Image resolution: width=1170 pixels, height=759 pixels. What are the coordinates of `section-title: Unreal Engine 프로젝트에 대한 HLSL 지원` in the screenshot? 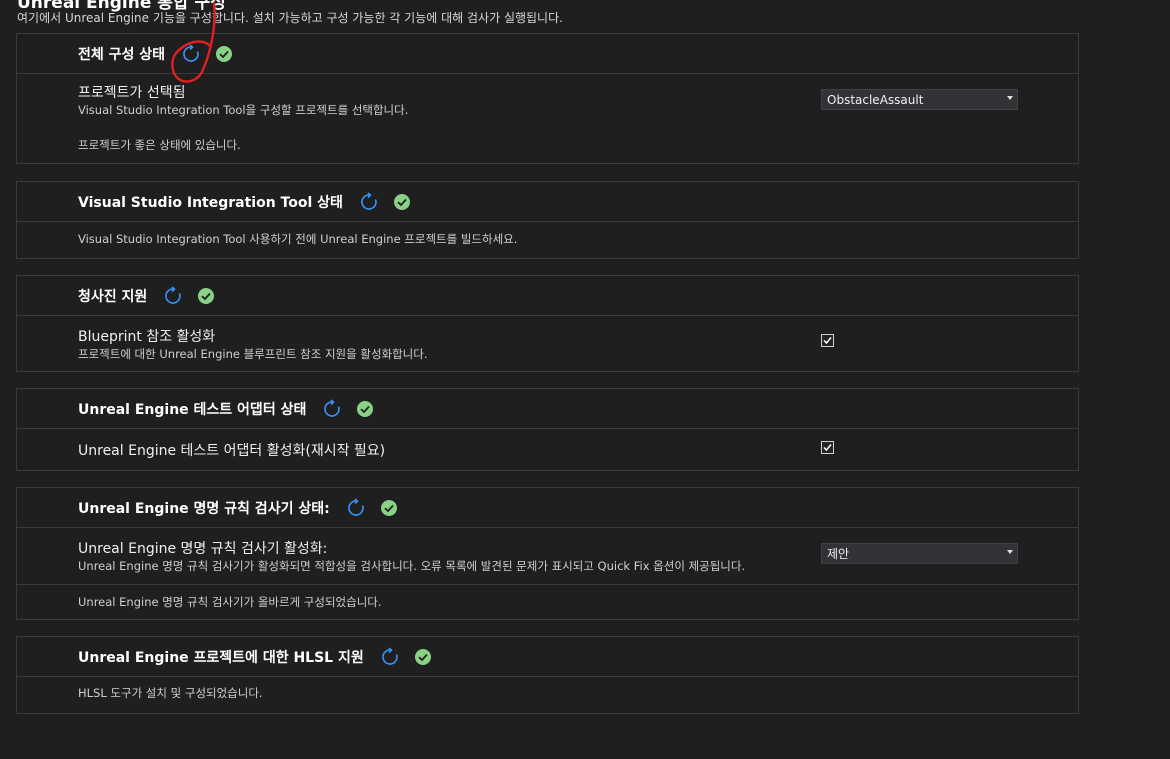 It's located at (221, 657).